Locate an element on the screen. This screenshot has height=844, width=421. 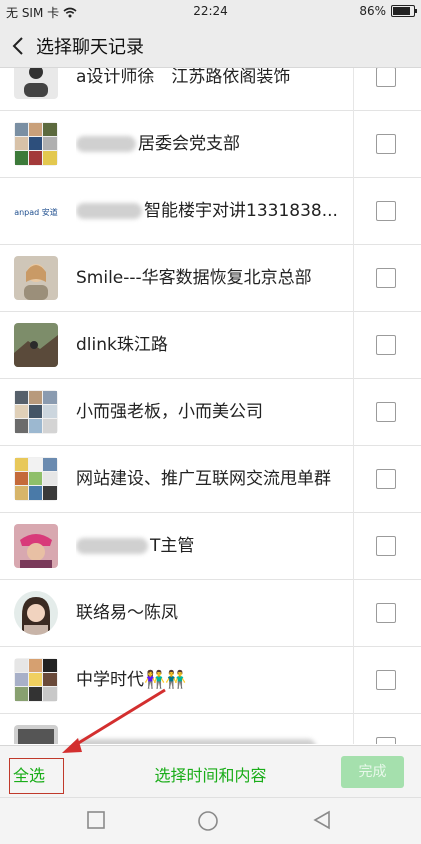
home-icon is located at coordinates (208, 821).